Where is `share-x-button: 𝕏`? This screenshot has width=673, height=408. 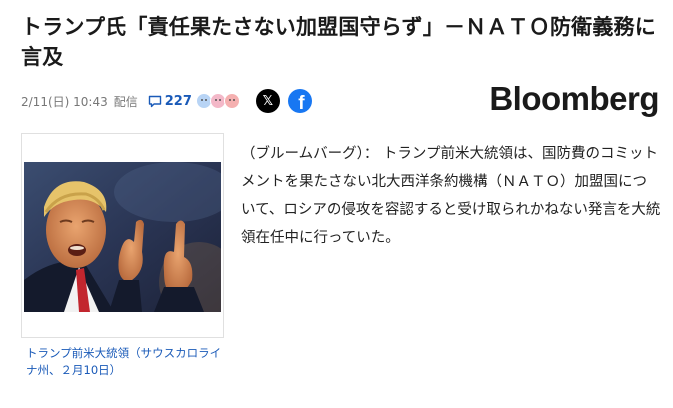
share-x-button: 𝕏 is located at coordinates (267, 101).